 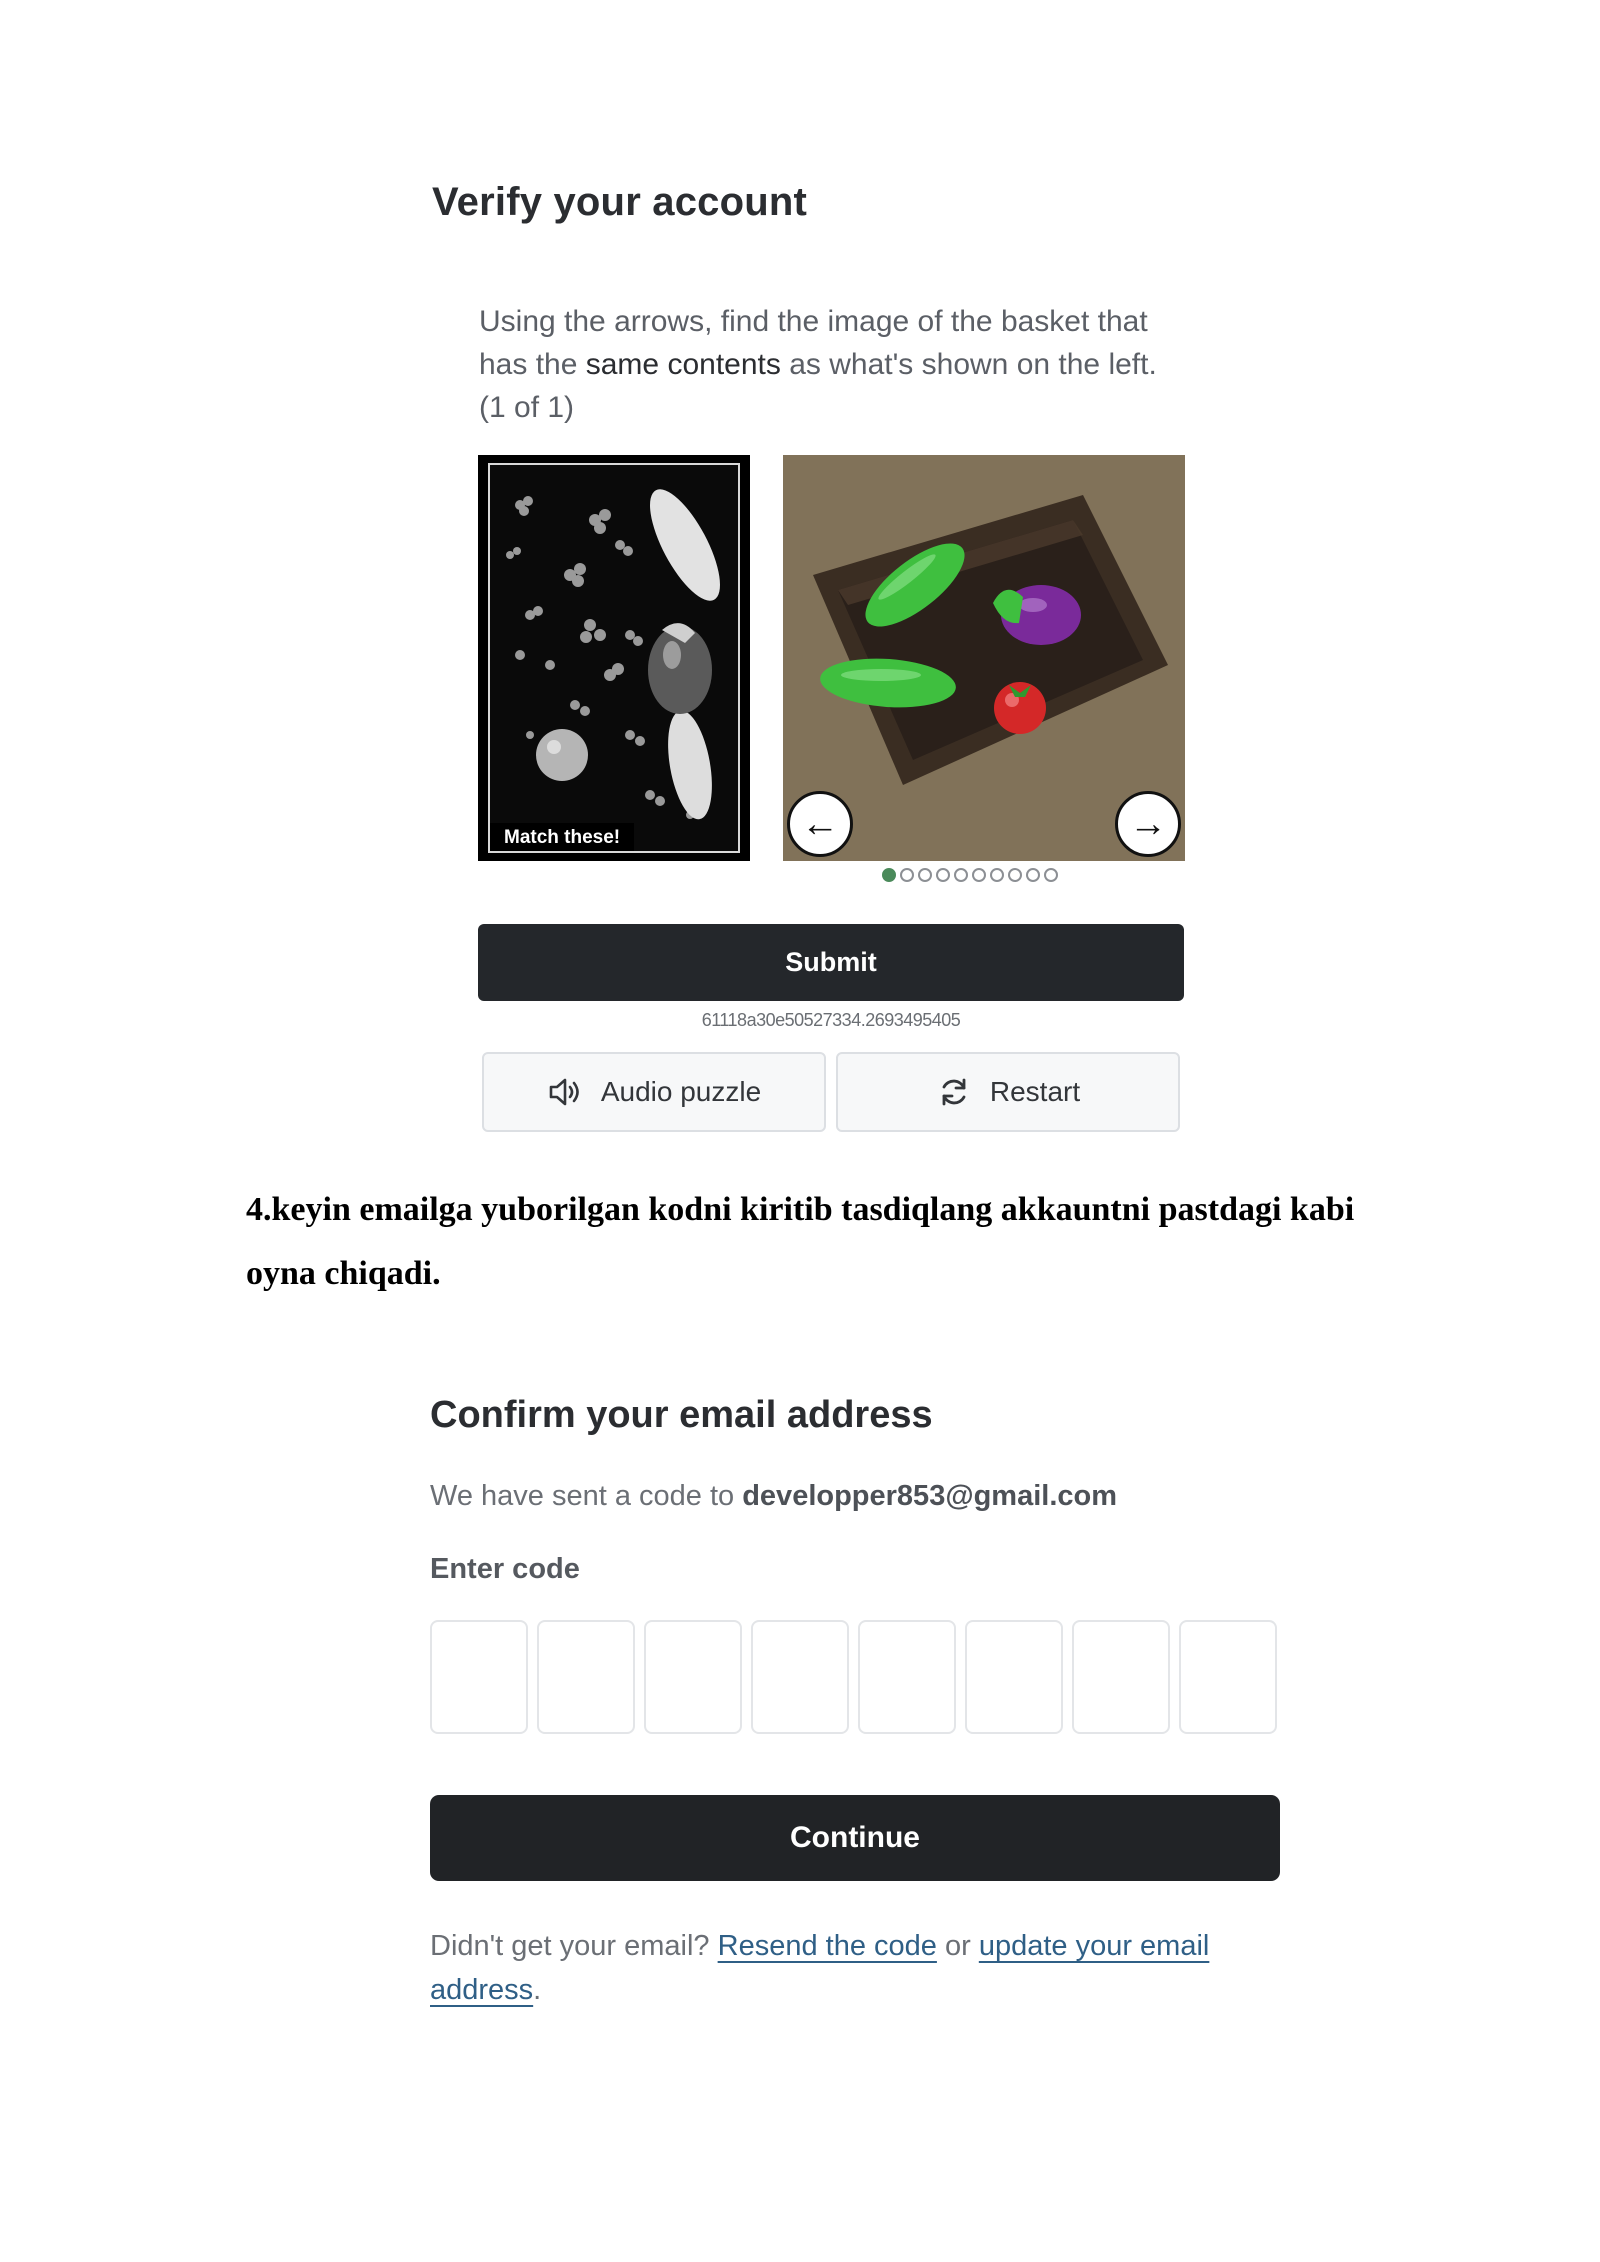 I want to click on audio-puzzle-button: Audio puzzle, so click(x=654, y=1092).